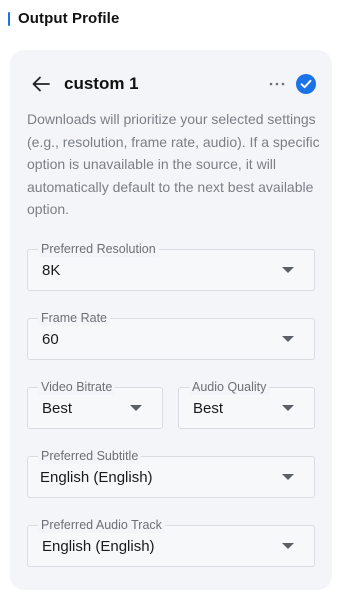  I want to click on preferred-resolution-value: 8K, so click(51, 270).